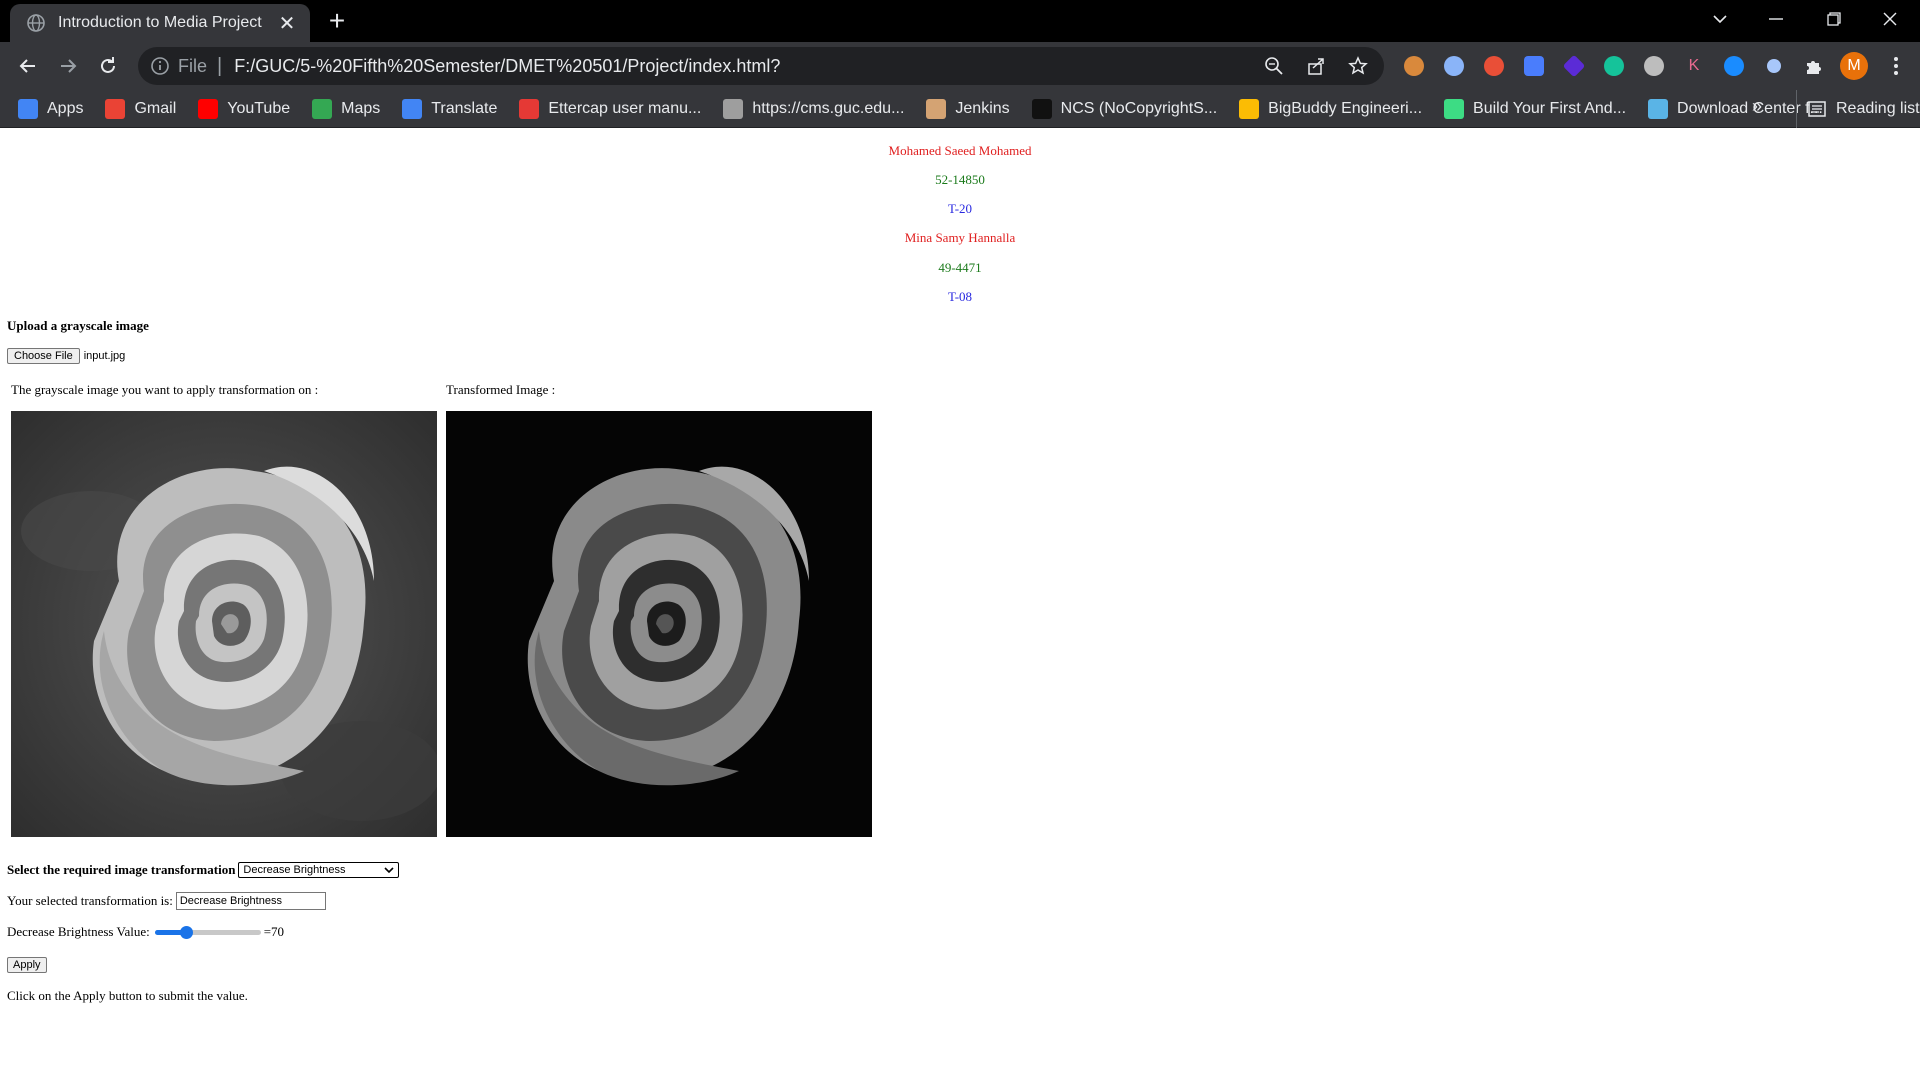 Image resolution: width=1920 pixels, height=1080 pixels. I want to click on choose-file-button: Choose File, so click(43, 356).